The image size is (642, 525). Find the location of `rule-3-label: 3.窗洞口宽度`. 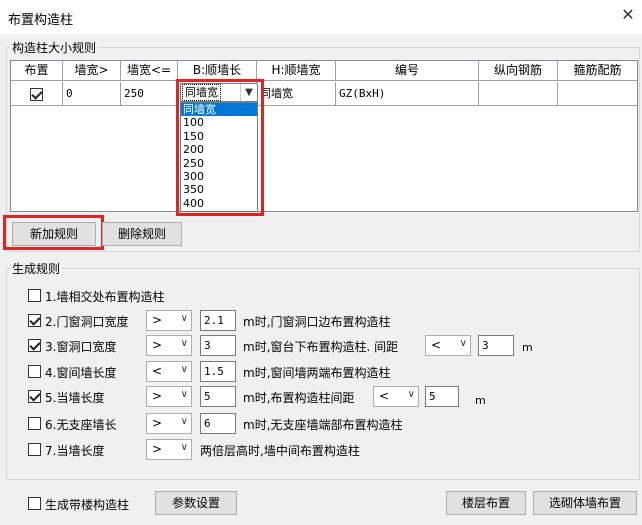

rule-3-label: 3.窗洞口宽度 is located at coordinates (81, 347).